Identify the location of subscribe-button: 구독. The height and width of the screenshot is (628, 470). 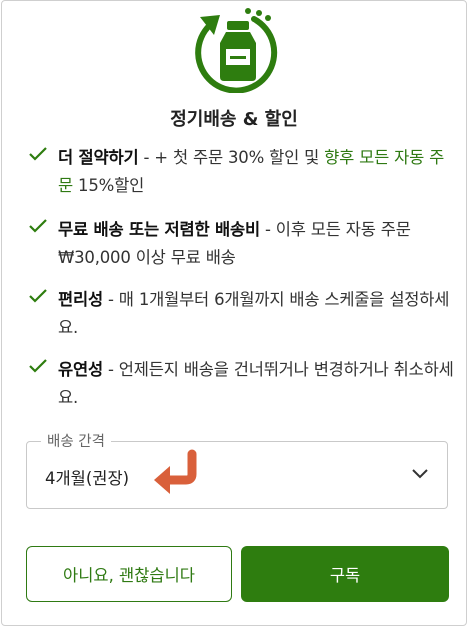
(345, 574).